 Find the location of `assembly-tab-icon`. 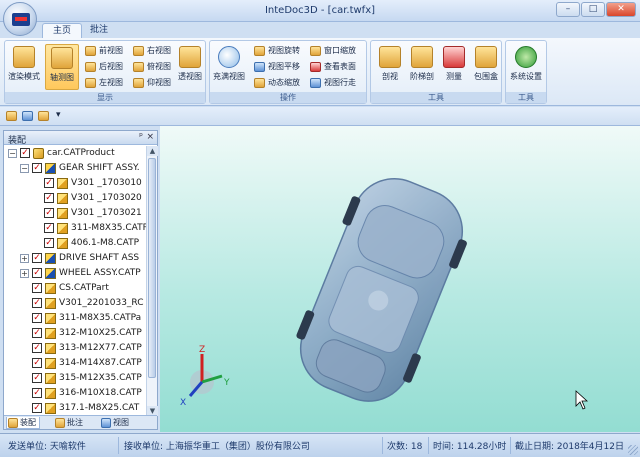

assembly-tab-icon is located at coordinates (13, 423).